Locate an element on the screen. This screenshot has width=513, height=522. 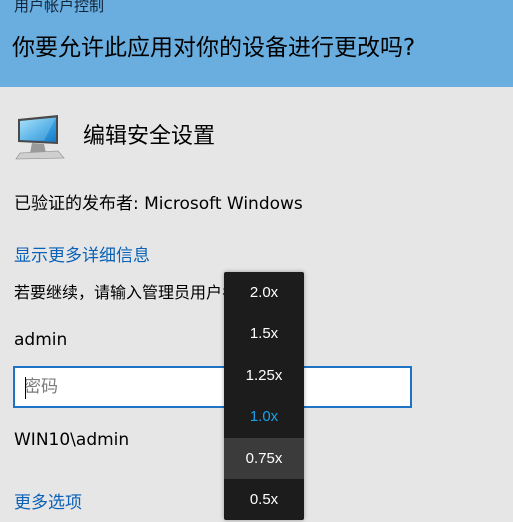
password-field is located at coordinates (212, 387).